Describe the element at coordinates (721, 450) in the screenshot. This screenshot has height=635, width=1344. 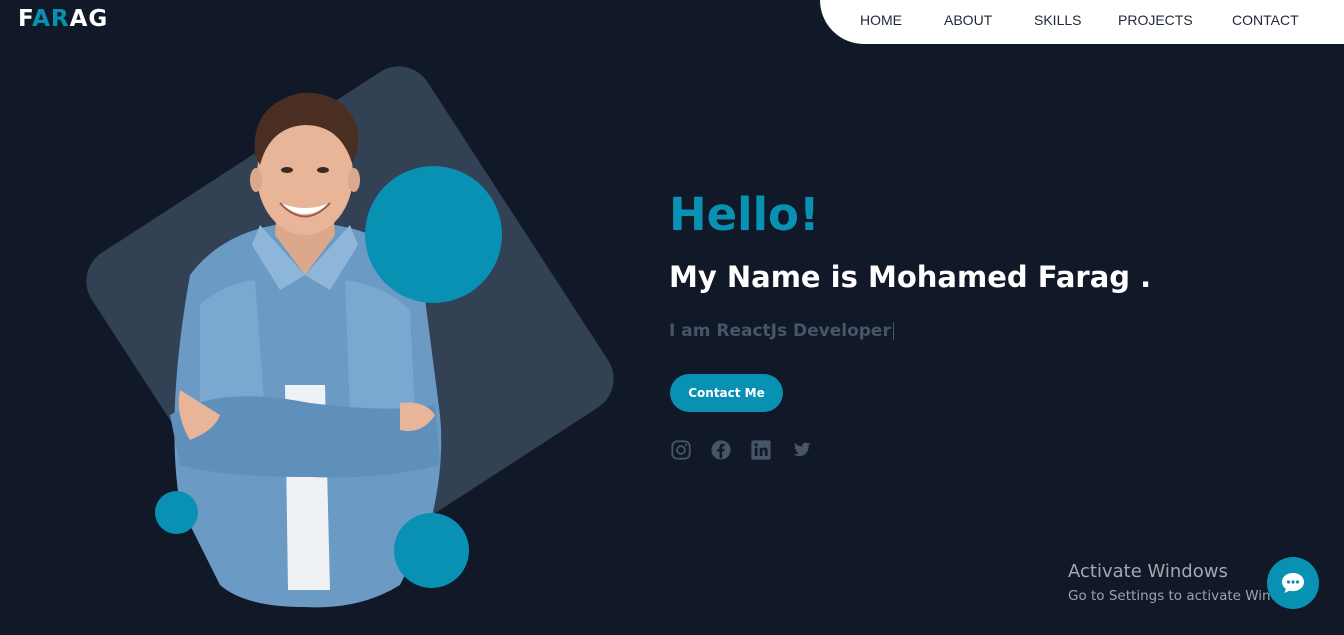
I see `facebook-icon` at that location.